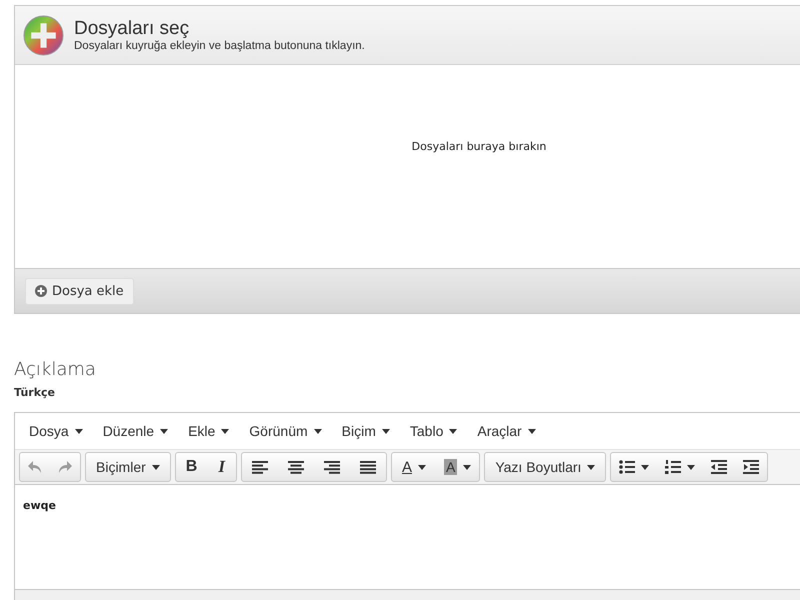 This screenshot has width=800, height=600. What do you see at coordinates (719, 467) in the screenshot?
I see `outdent-icon` at bounding box center [719, 467].